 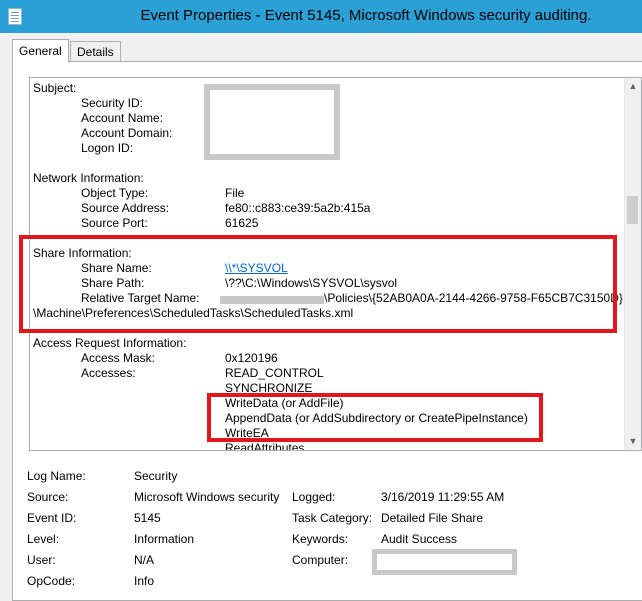 I want to click on subject-redaction, so click(x=272, y=122).